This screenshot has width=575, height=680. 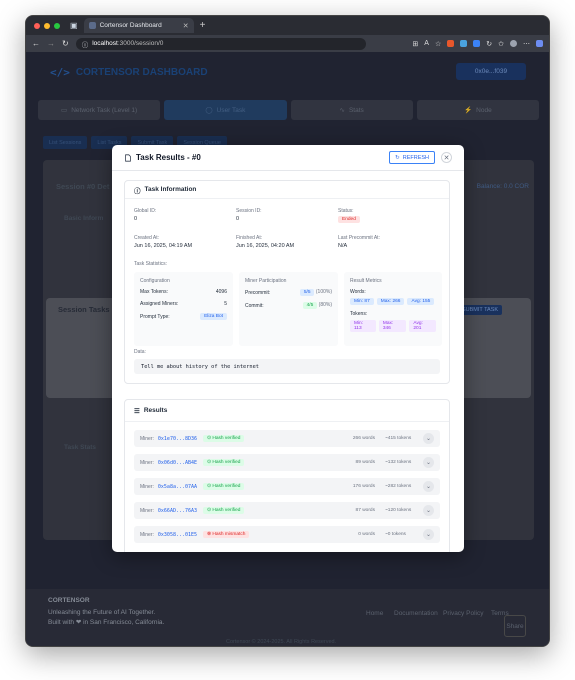 What do you see at coordinates (155, 410) in the screenshot?
I see `results-title: Results` at bounding box center [155, 410].